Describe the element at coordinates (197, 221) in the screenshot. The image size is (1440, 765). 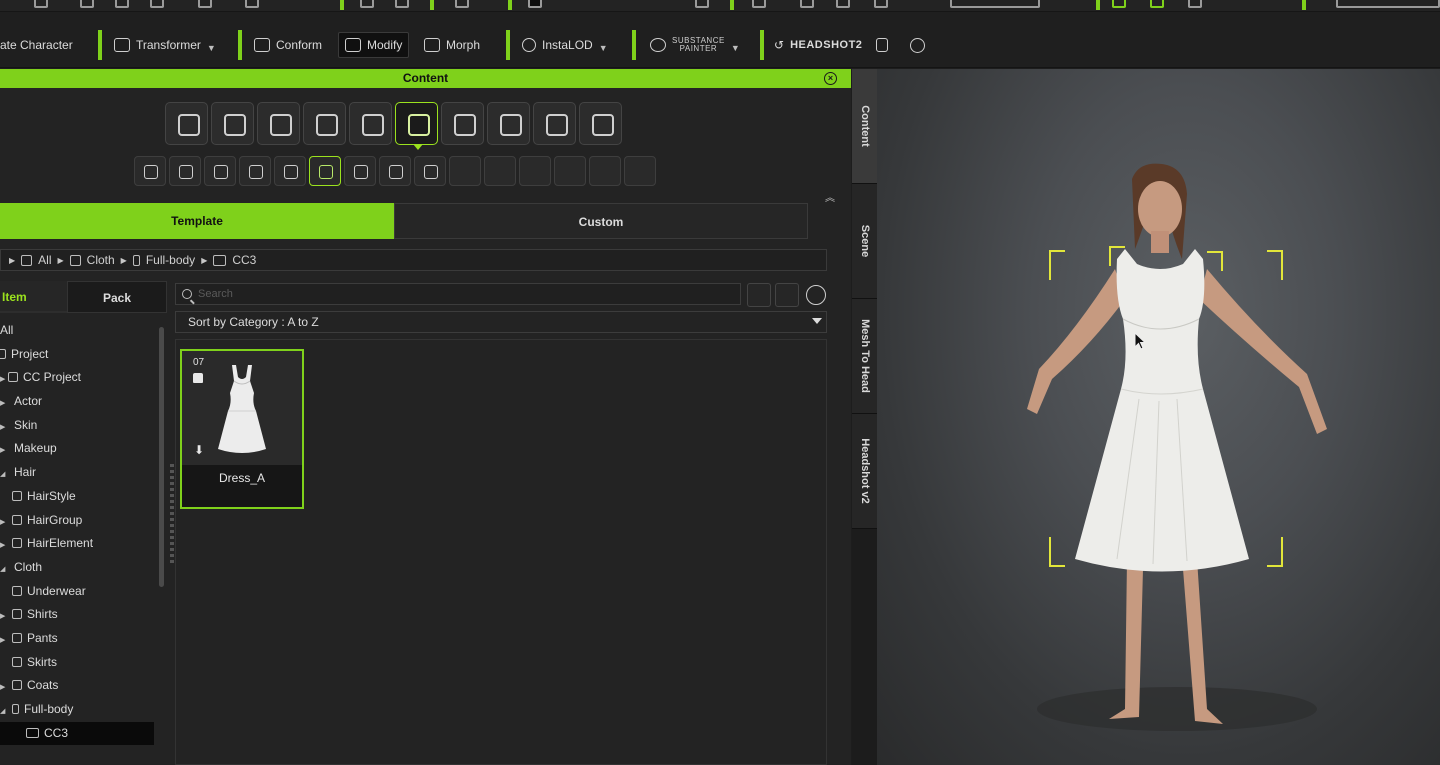
I see `tab-template: Template` at that location.